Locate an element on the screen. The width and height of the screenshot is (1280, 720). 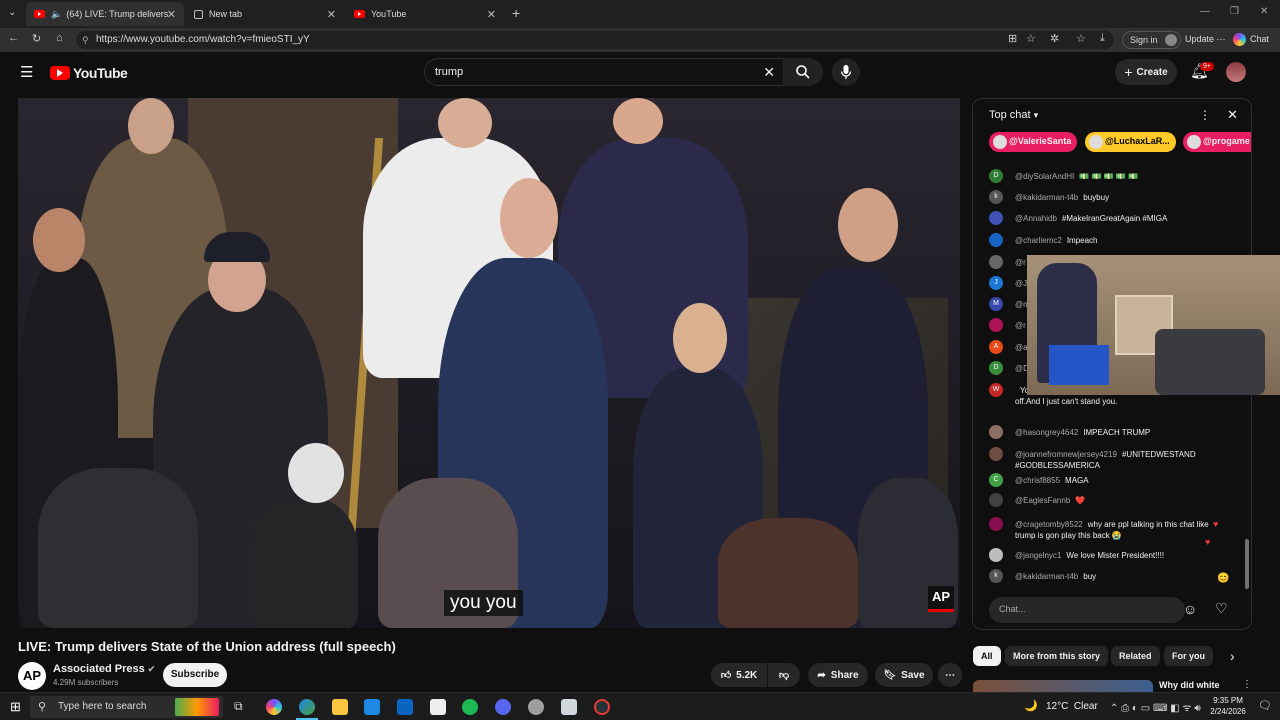
back-arrow-icon: ← is located at coordinates (13, 38).